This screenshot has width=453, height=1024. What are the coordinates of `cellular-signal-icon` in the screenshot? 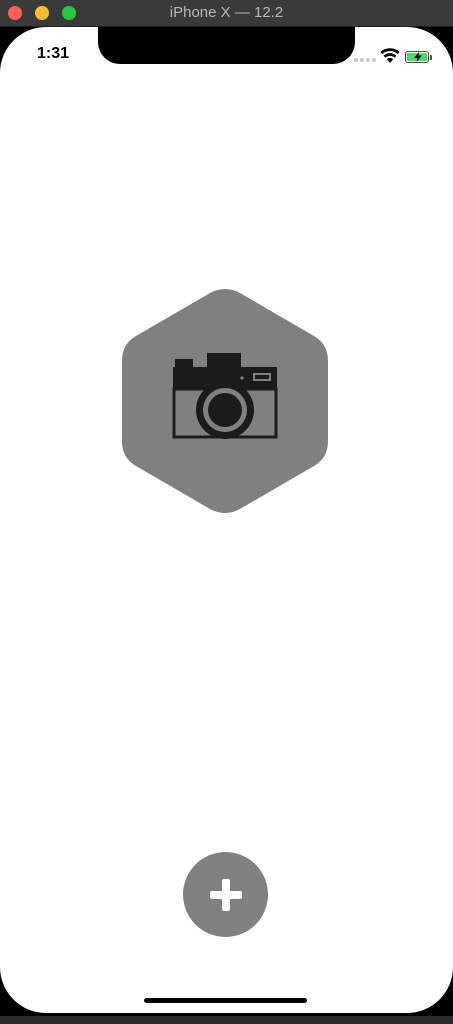 It's located at (365, 60).